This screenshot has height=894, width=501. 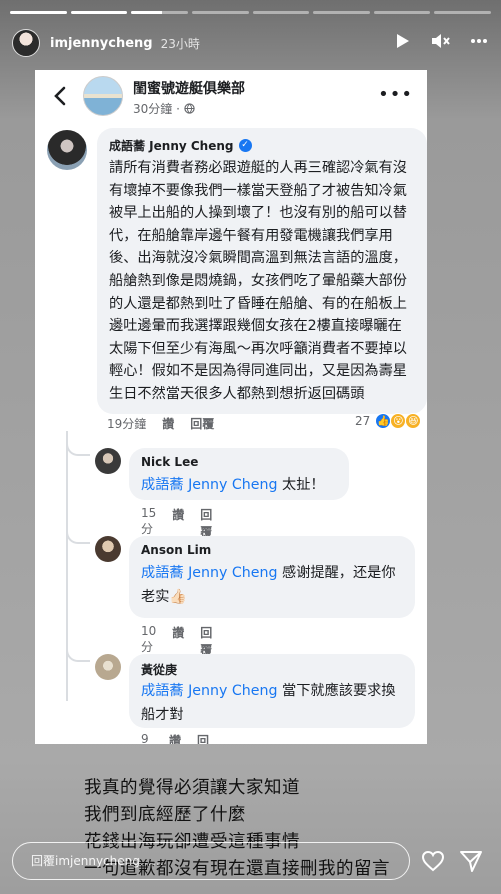 I want to click on story-username: imjennycheng, so click(x=101, y=43).